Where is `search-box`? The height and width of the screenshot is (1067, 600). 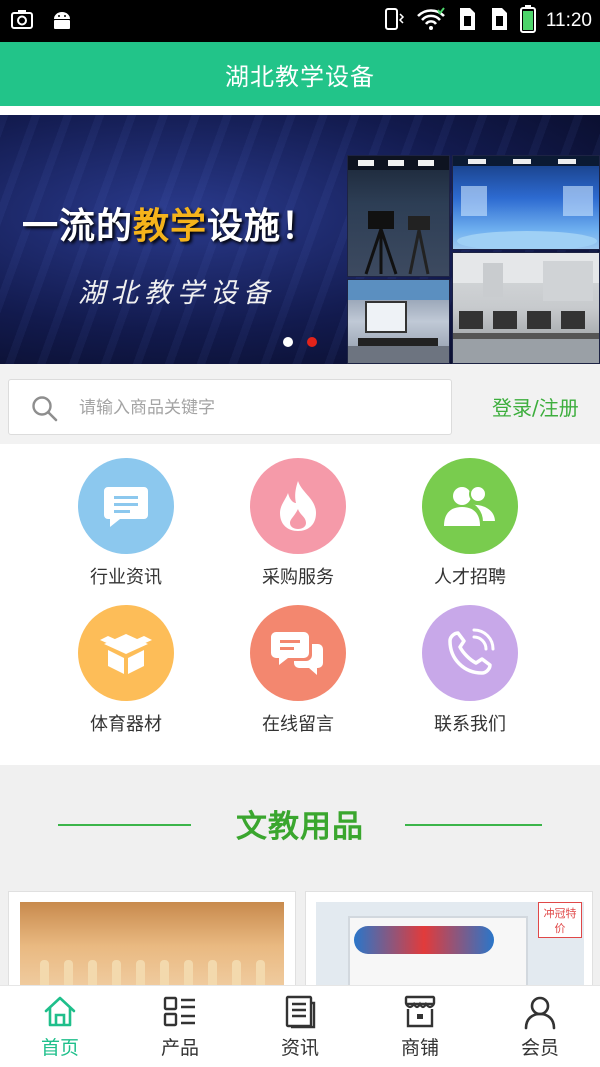
search-box is located at coordinates (230, 407).